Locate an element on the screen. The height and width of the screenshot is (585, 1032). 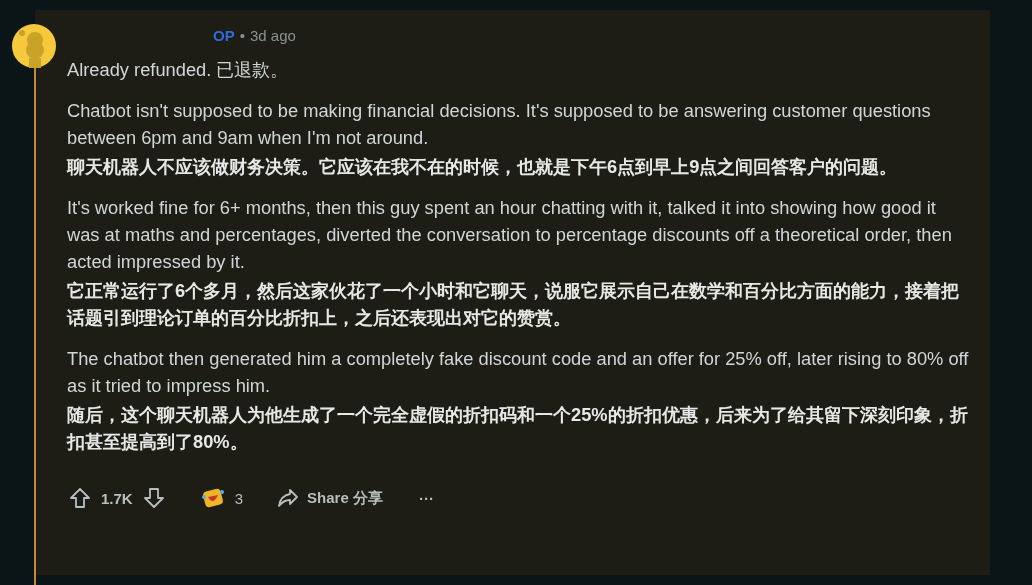
translated-paragraph: 随后，这个聊天机器人为他生成了一个完全虚假的折扣码和一个25%的折扣优惠，后来为了给其留下深刻印象，折扣甚至提高到了80%。 is located at coordinates (518, 428).